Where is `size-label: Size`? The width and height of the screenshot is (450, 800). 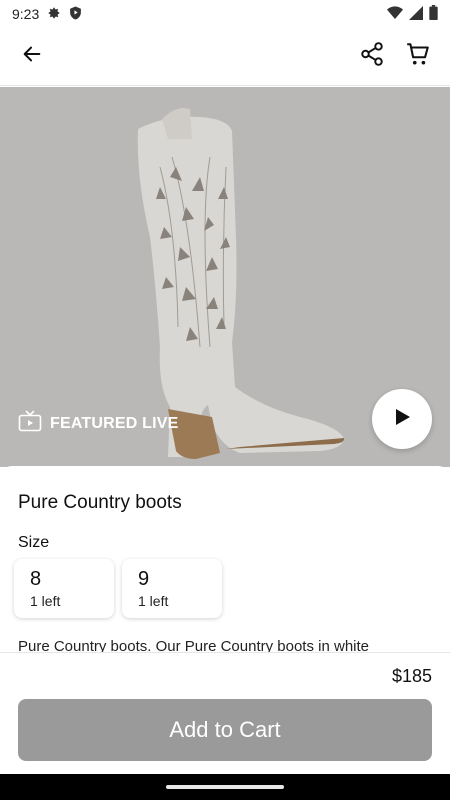
size-label: Size is located at coordinates (34, 542).